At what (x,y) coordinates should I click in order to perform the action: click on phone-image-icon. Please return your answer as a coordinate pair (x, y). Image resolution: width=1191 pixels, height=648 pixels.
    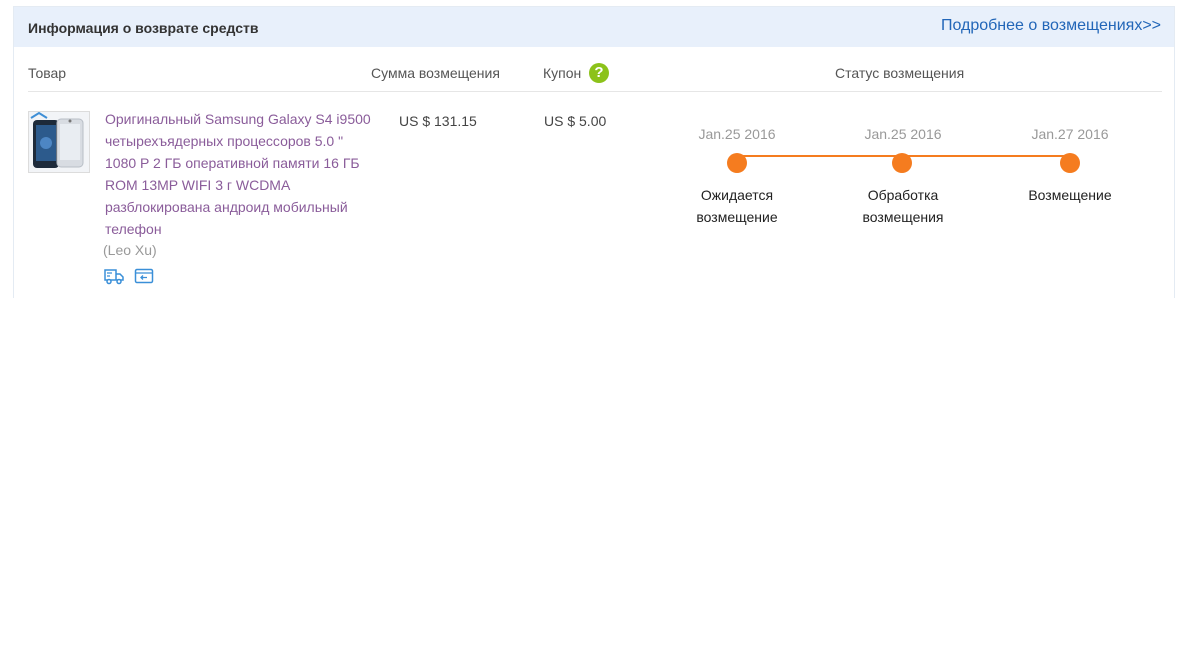
    Looking at the image, I should click on (59, 142).